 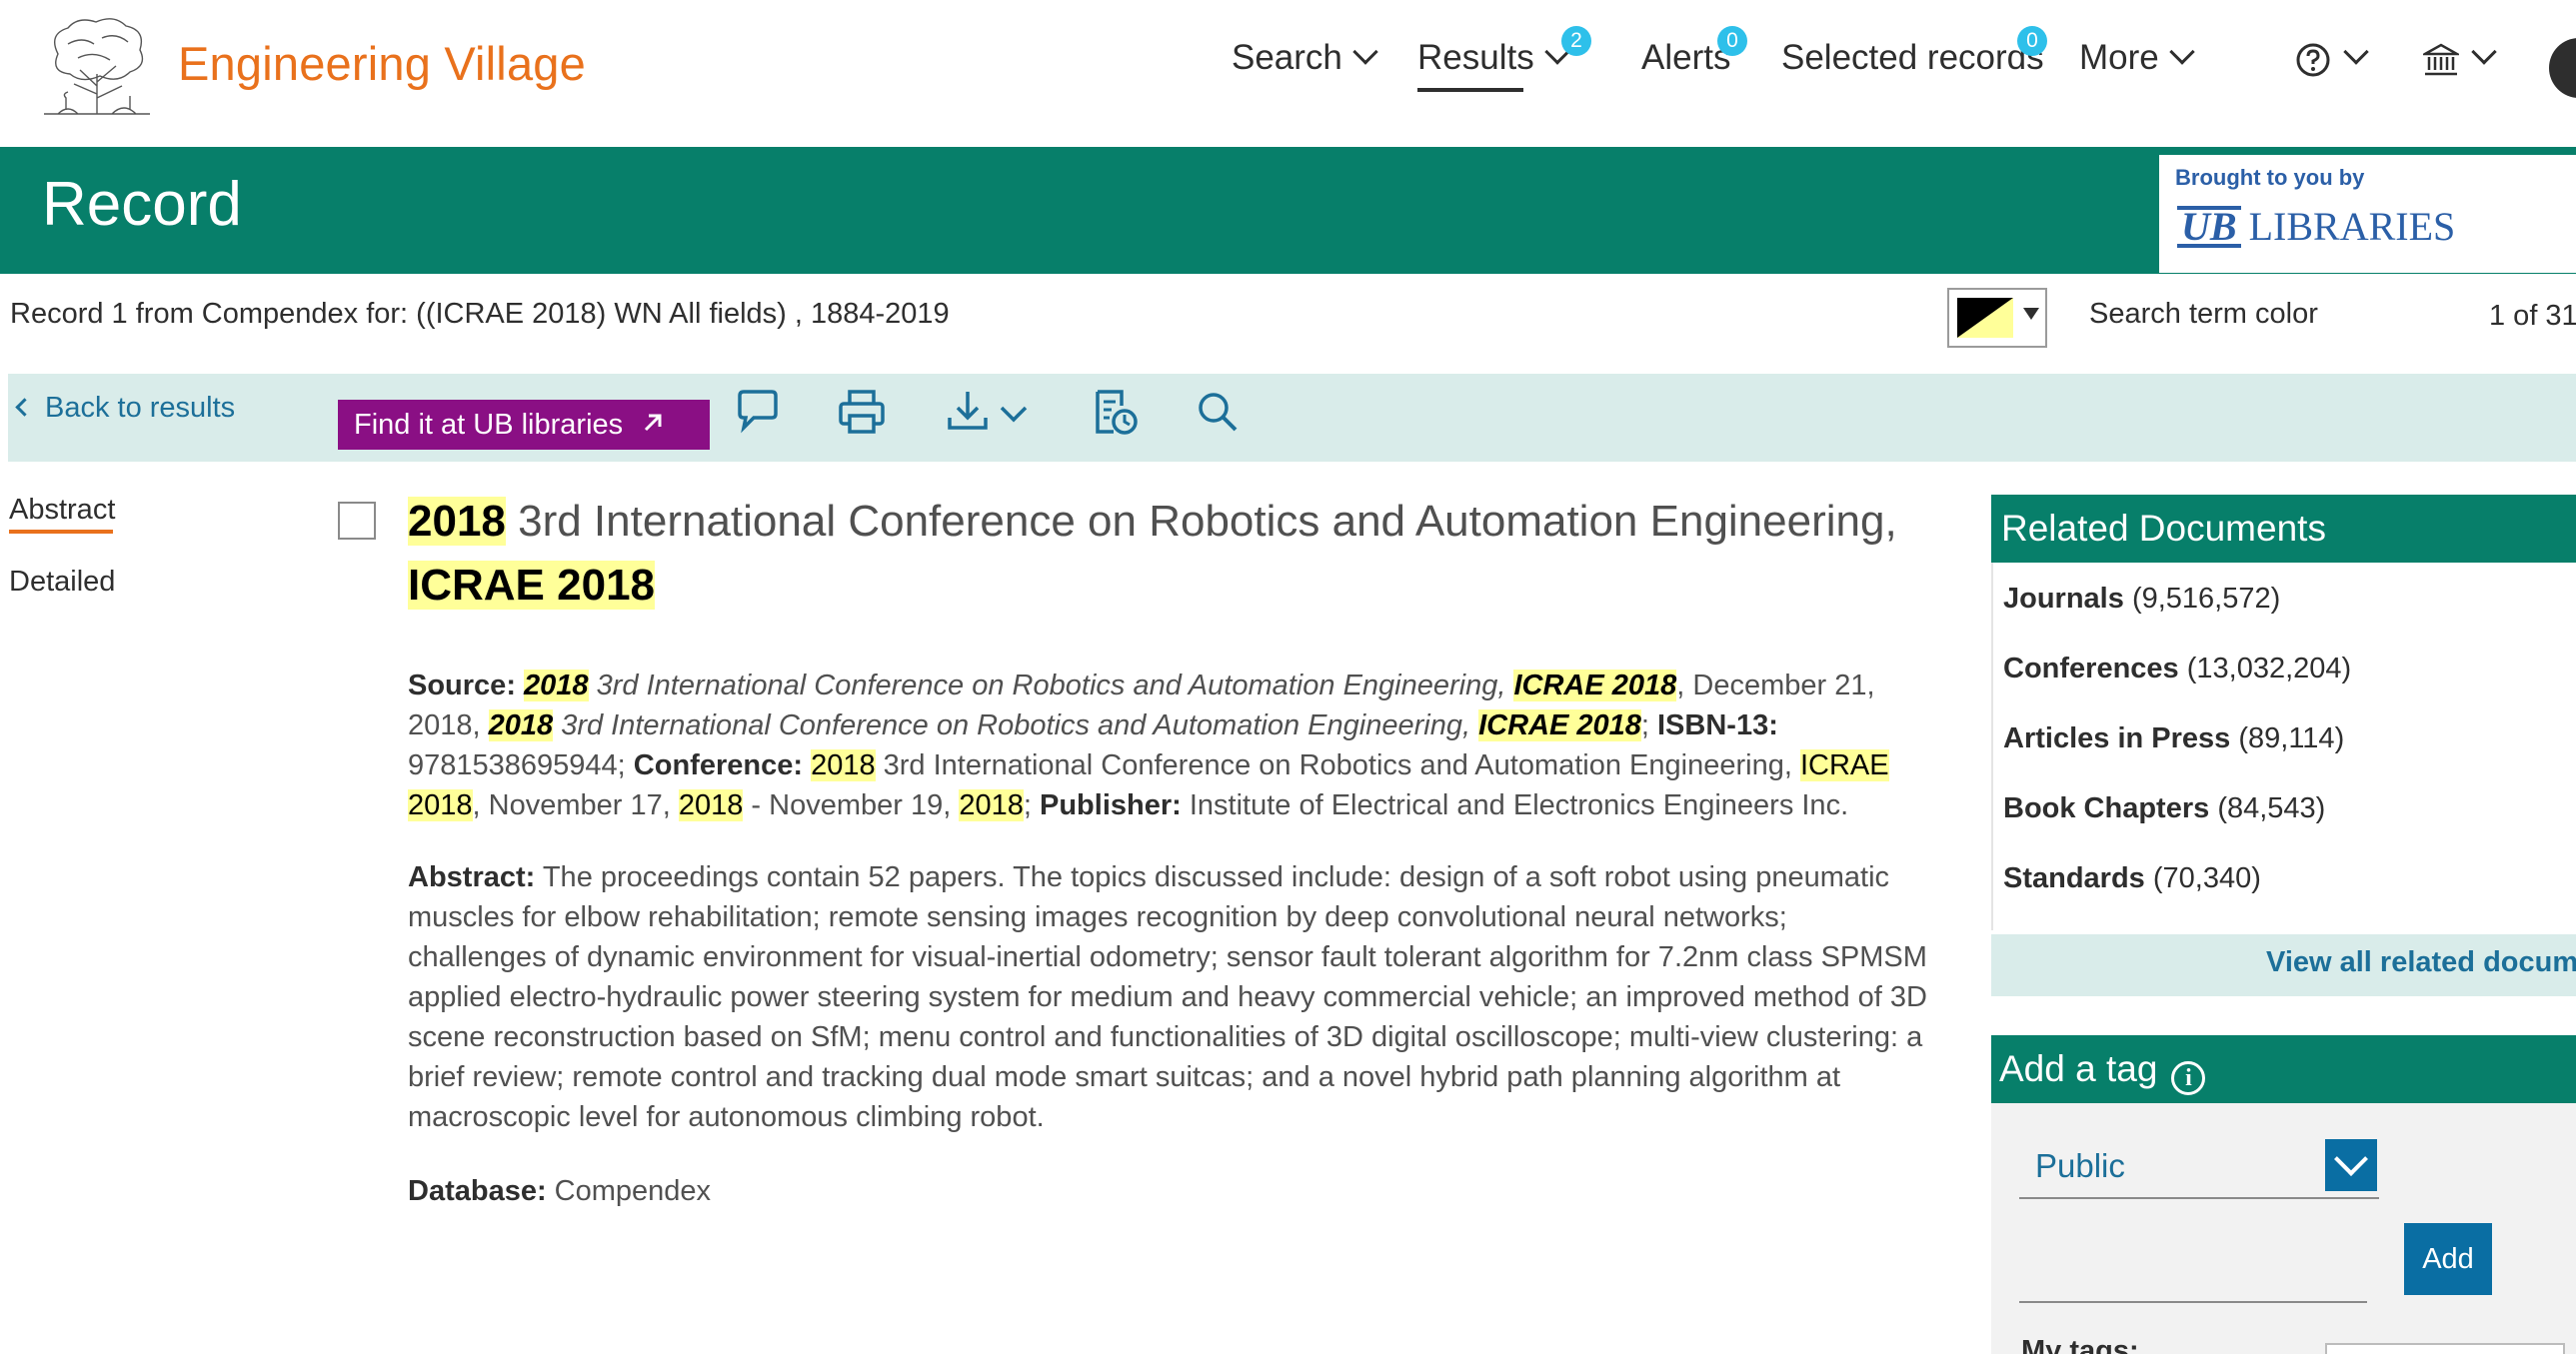 I want to click on institution-icon, so click(x=2441, y=59).